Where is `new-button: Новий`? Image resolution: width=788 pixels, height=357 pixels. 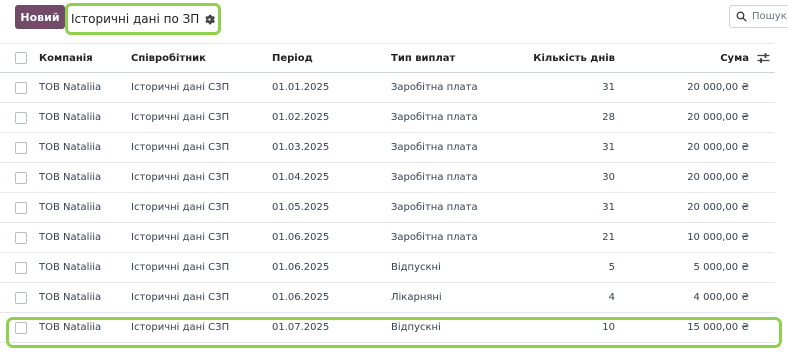
new-button: Новий is located at coordinates (40, 17).